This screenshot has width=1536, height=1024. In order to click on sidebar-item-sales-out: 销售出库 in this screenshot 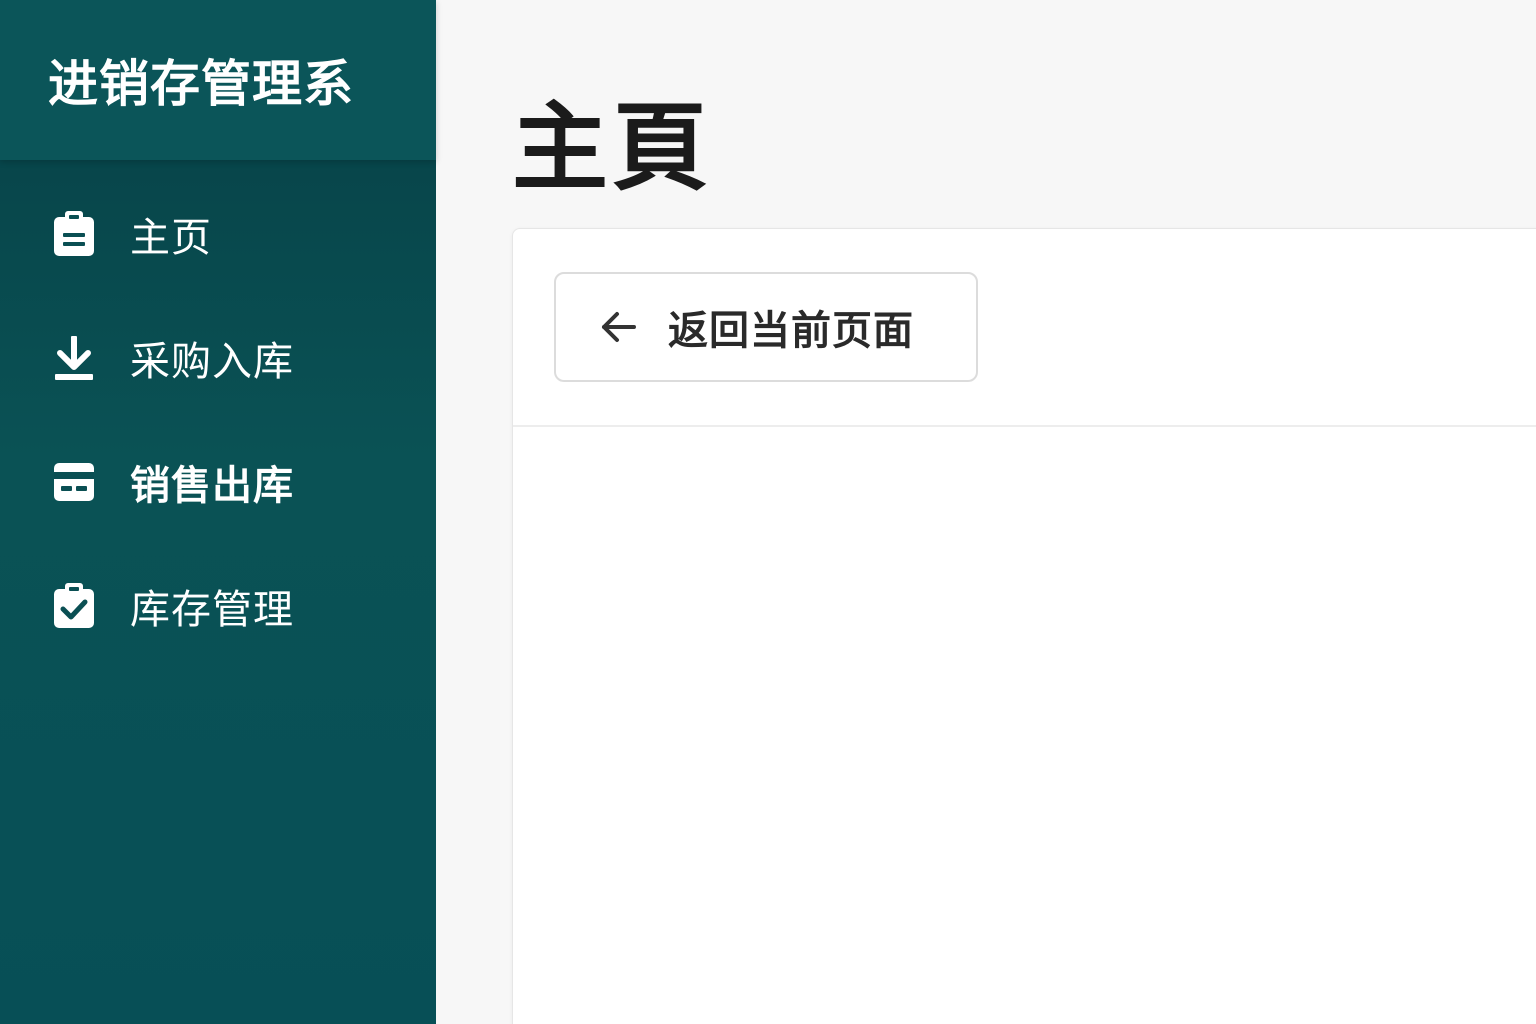, I will do `click(218, 482)`.